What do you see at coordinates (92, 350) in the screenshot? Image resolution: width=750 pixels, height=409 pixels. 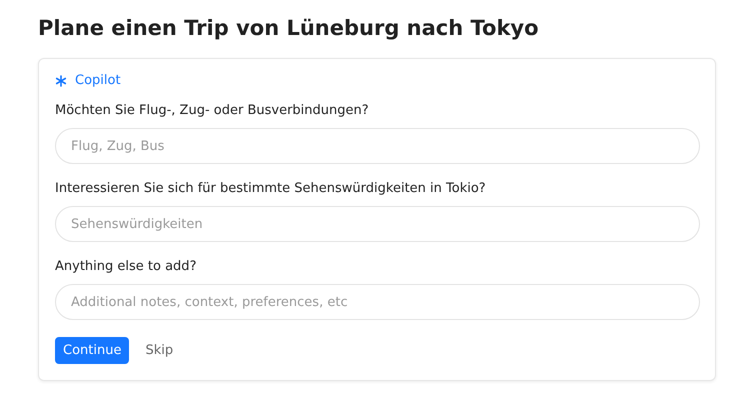 I see `continue-button: Continue` at bounding box center [92, 350].